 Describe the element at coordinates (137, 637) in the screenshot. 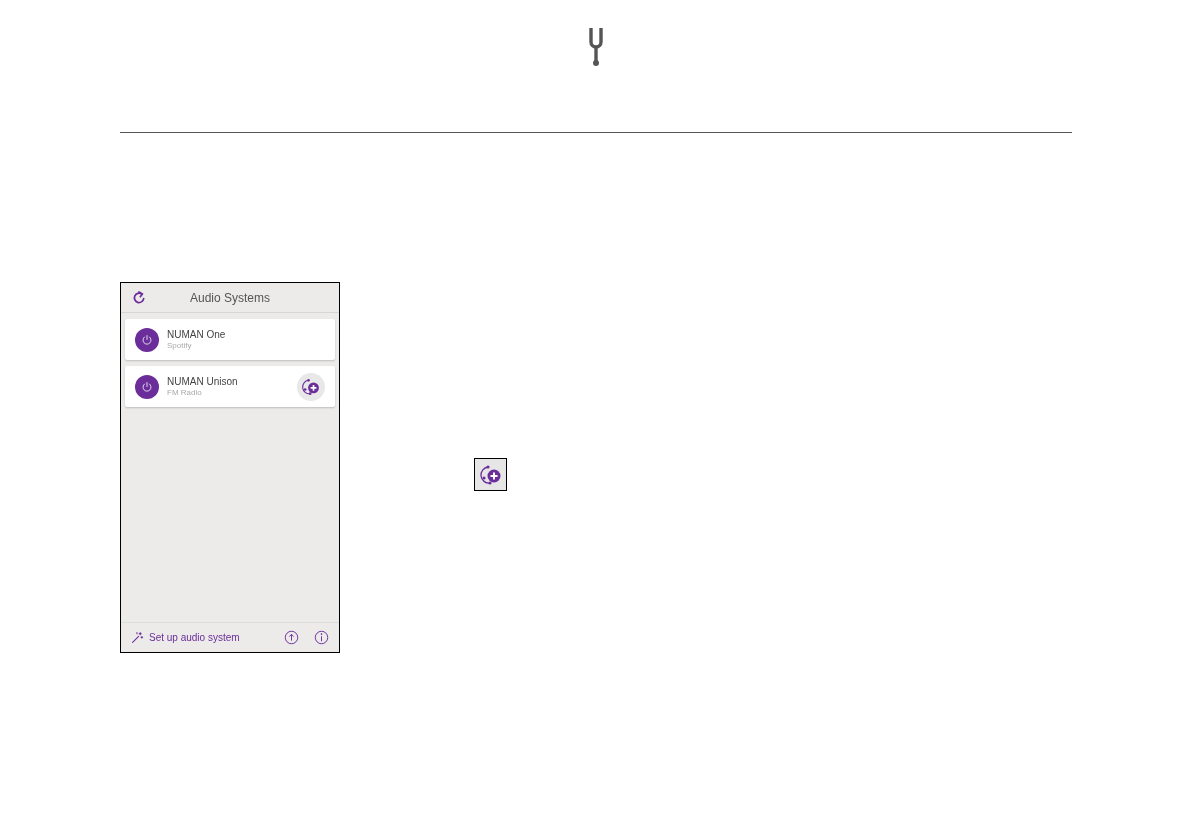

I see `magic-wand-icon` at that location.